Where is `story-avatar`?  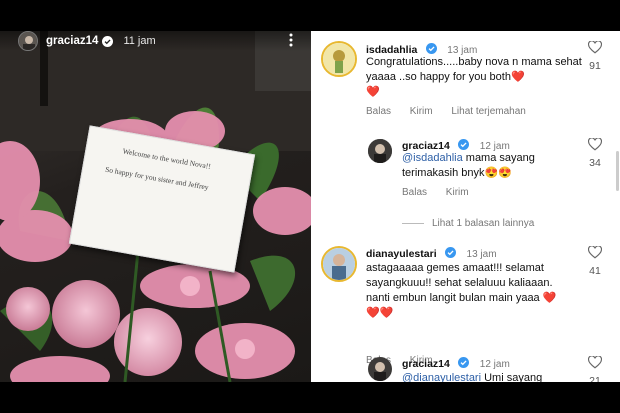
story-avatar is located at coordinates (28, 41).